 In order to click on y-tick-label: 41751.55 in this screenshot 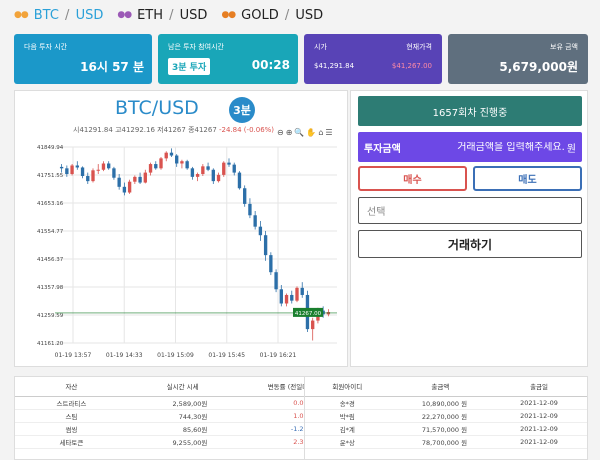, I will do `click(50, 176)`.